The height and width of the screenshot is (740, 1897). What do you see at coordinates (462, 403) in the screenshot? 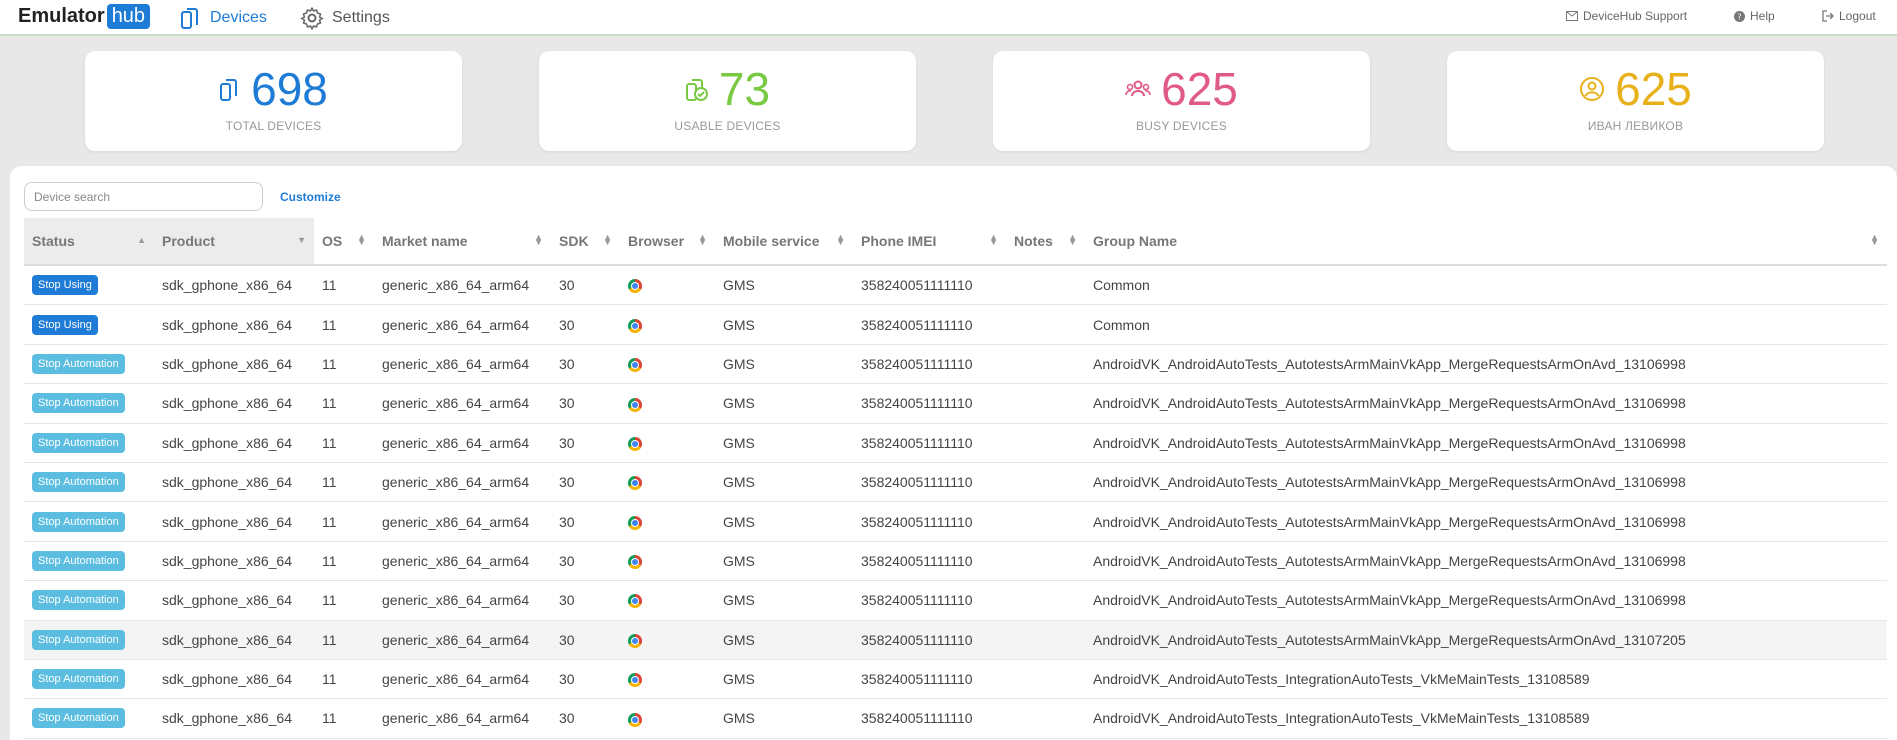
I see `cell-market-name: generic_x86_64_arm64` at bounding box center [462, 403].